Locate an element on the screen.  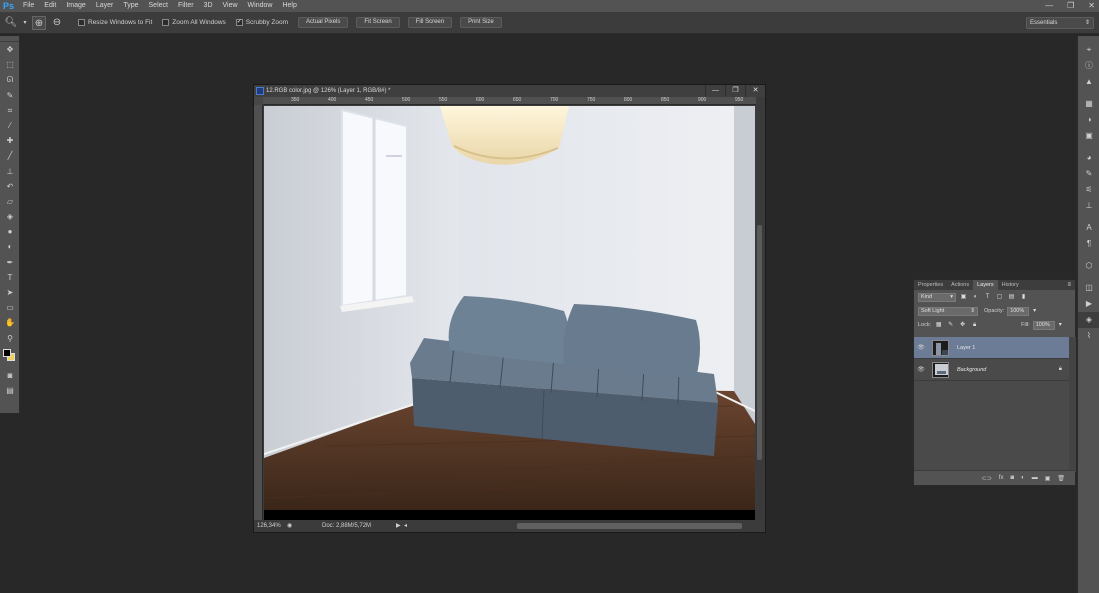
swatches-icon: ▦ is located at coordinates (1088, 104).